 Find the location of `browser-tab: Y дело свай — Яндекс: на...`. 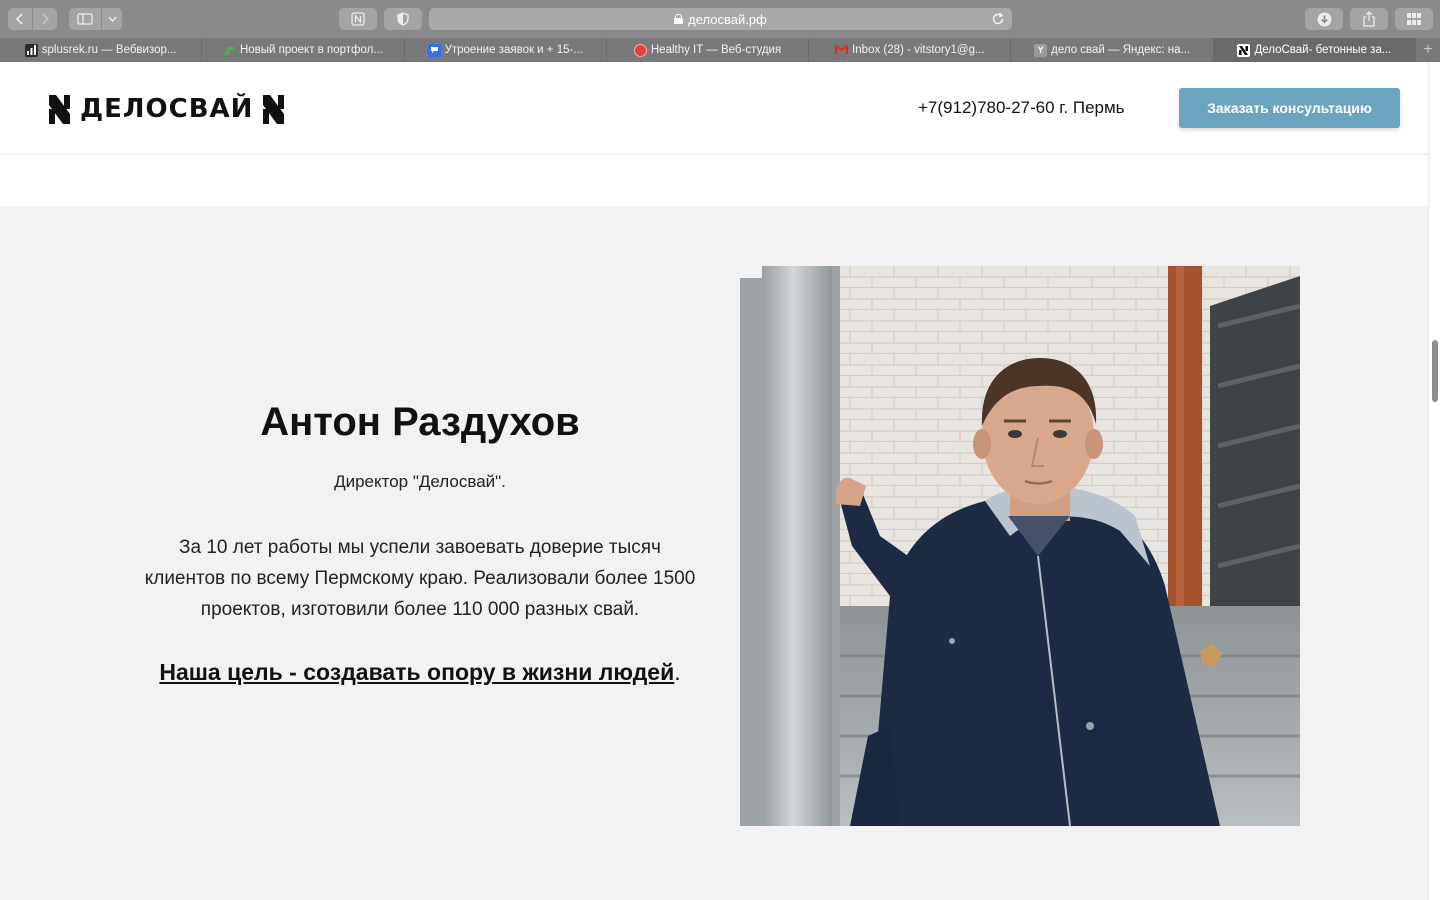

browser-tab: Y дело свай — Яндекс: на... is located at coordinates (1112, 50).